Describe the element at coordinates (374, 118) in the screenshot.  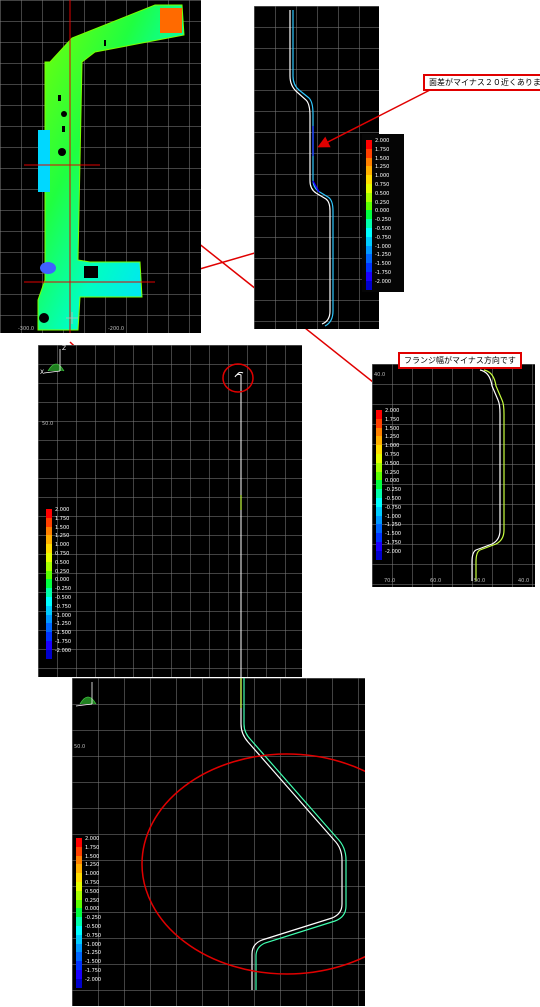
I see `callout-arrow-top` at that location.